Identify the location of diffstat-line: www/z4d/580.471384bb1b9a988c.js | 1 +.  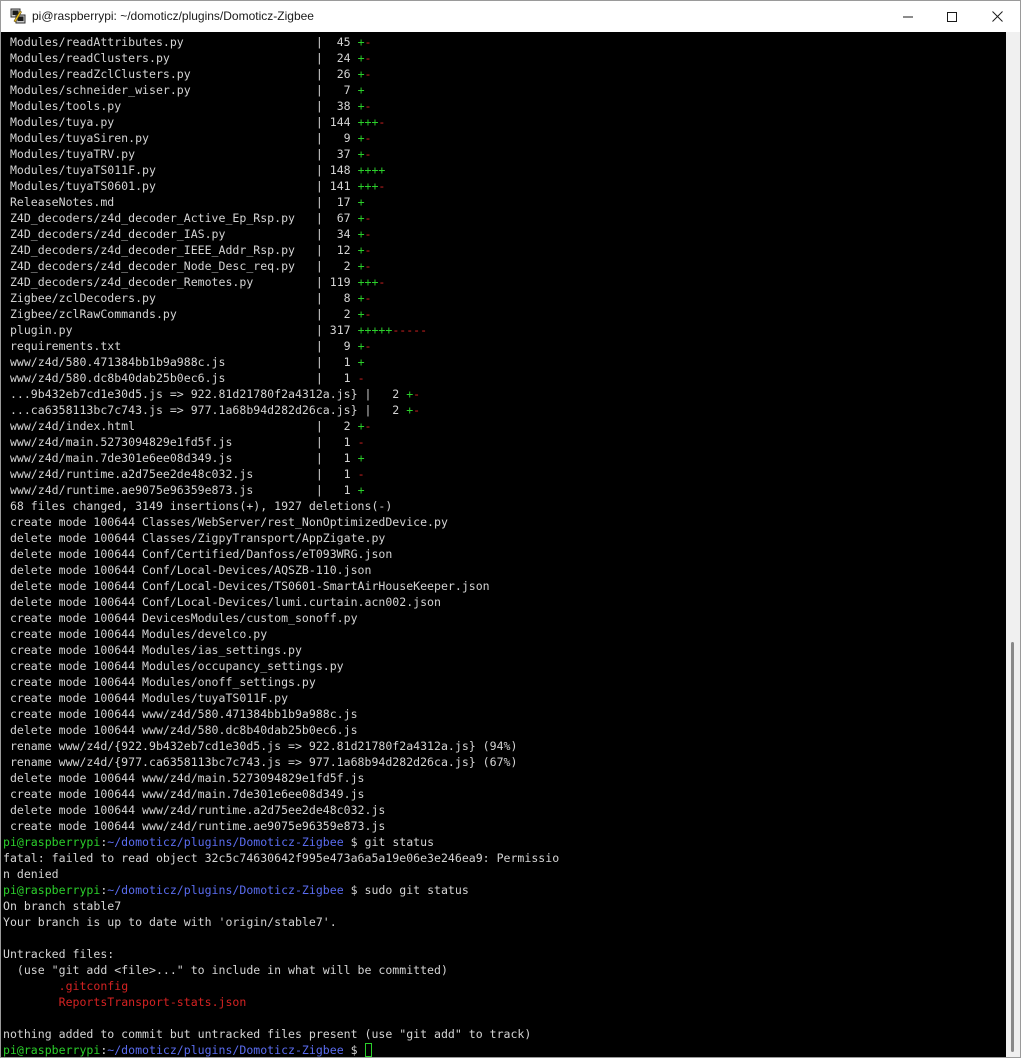
(184, 362).